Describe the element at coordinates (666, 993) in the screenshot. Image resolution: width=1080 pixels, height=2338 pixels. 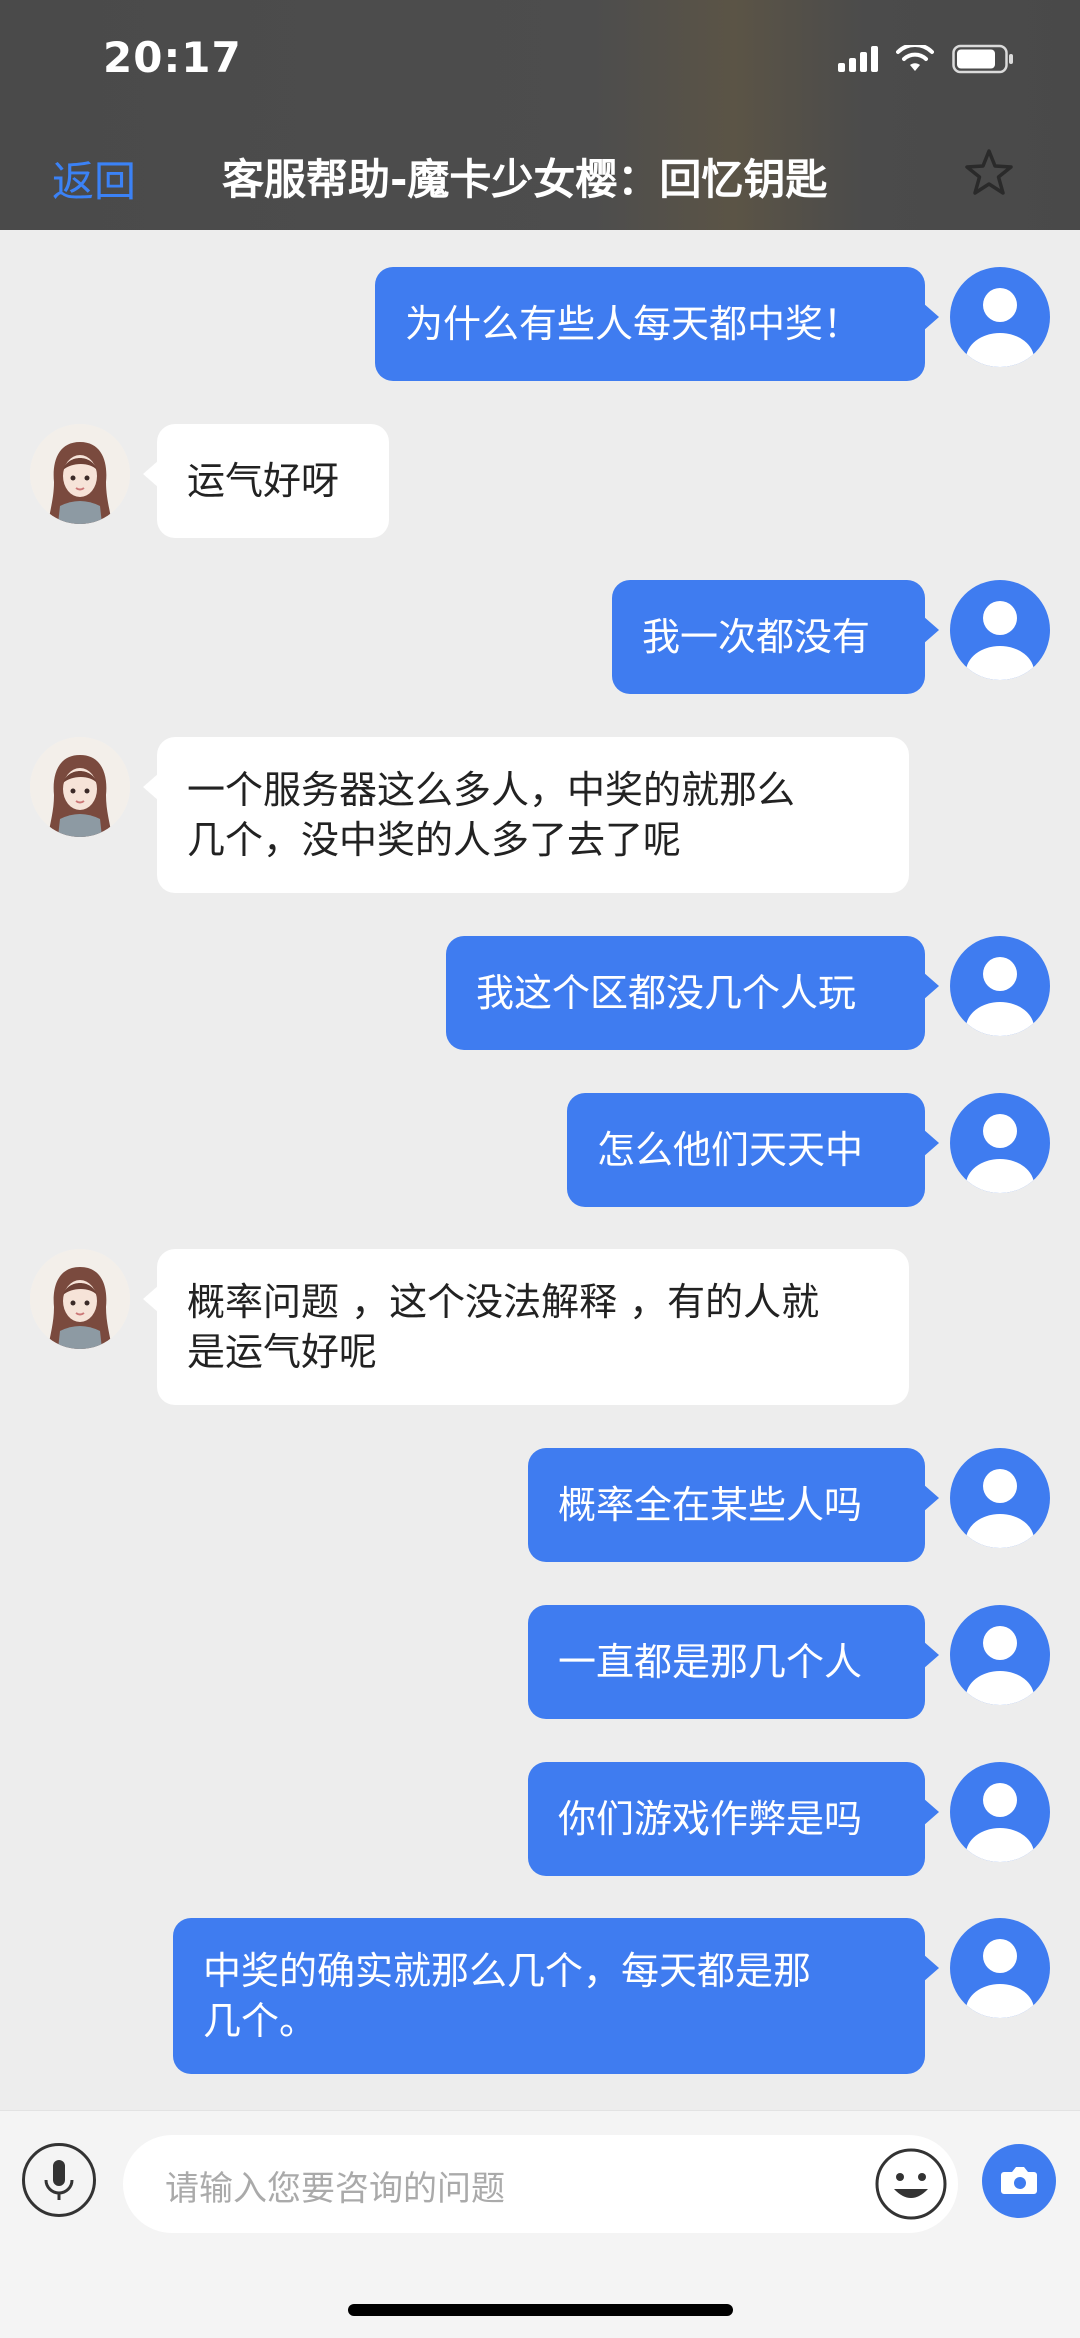
I see `message-text: 我这个区都没几个人玩` at that location.